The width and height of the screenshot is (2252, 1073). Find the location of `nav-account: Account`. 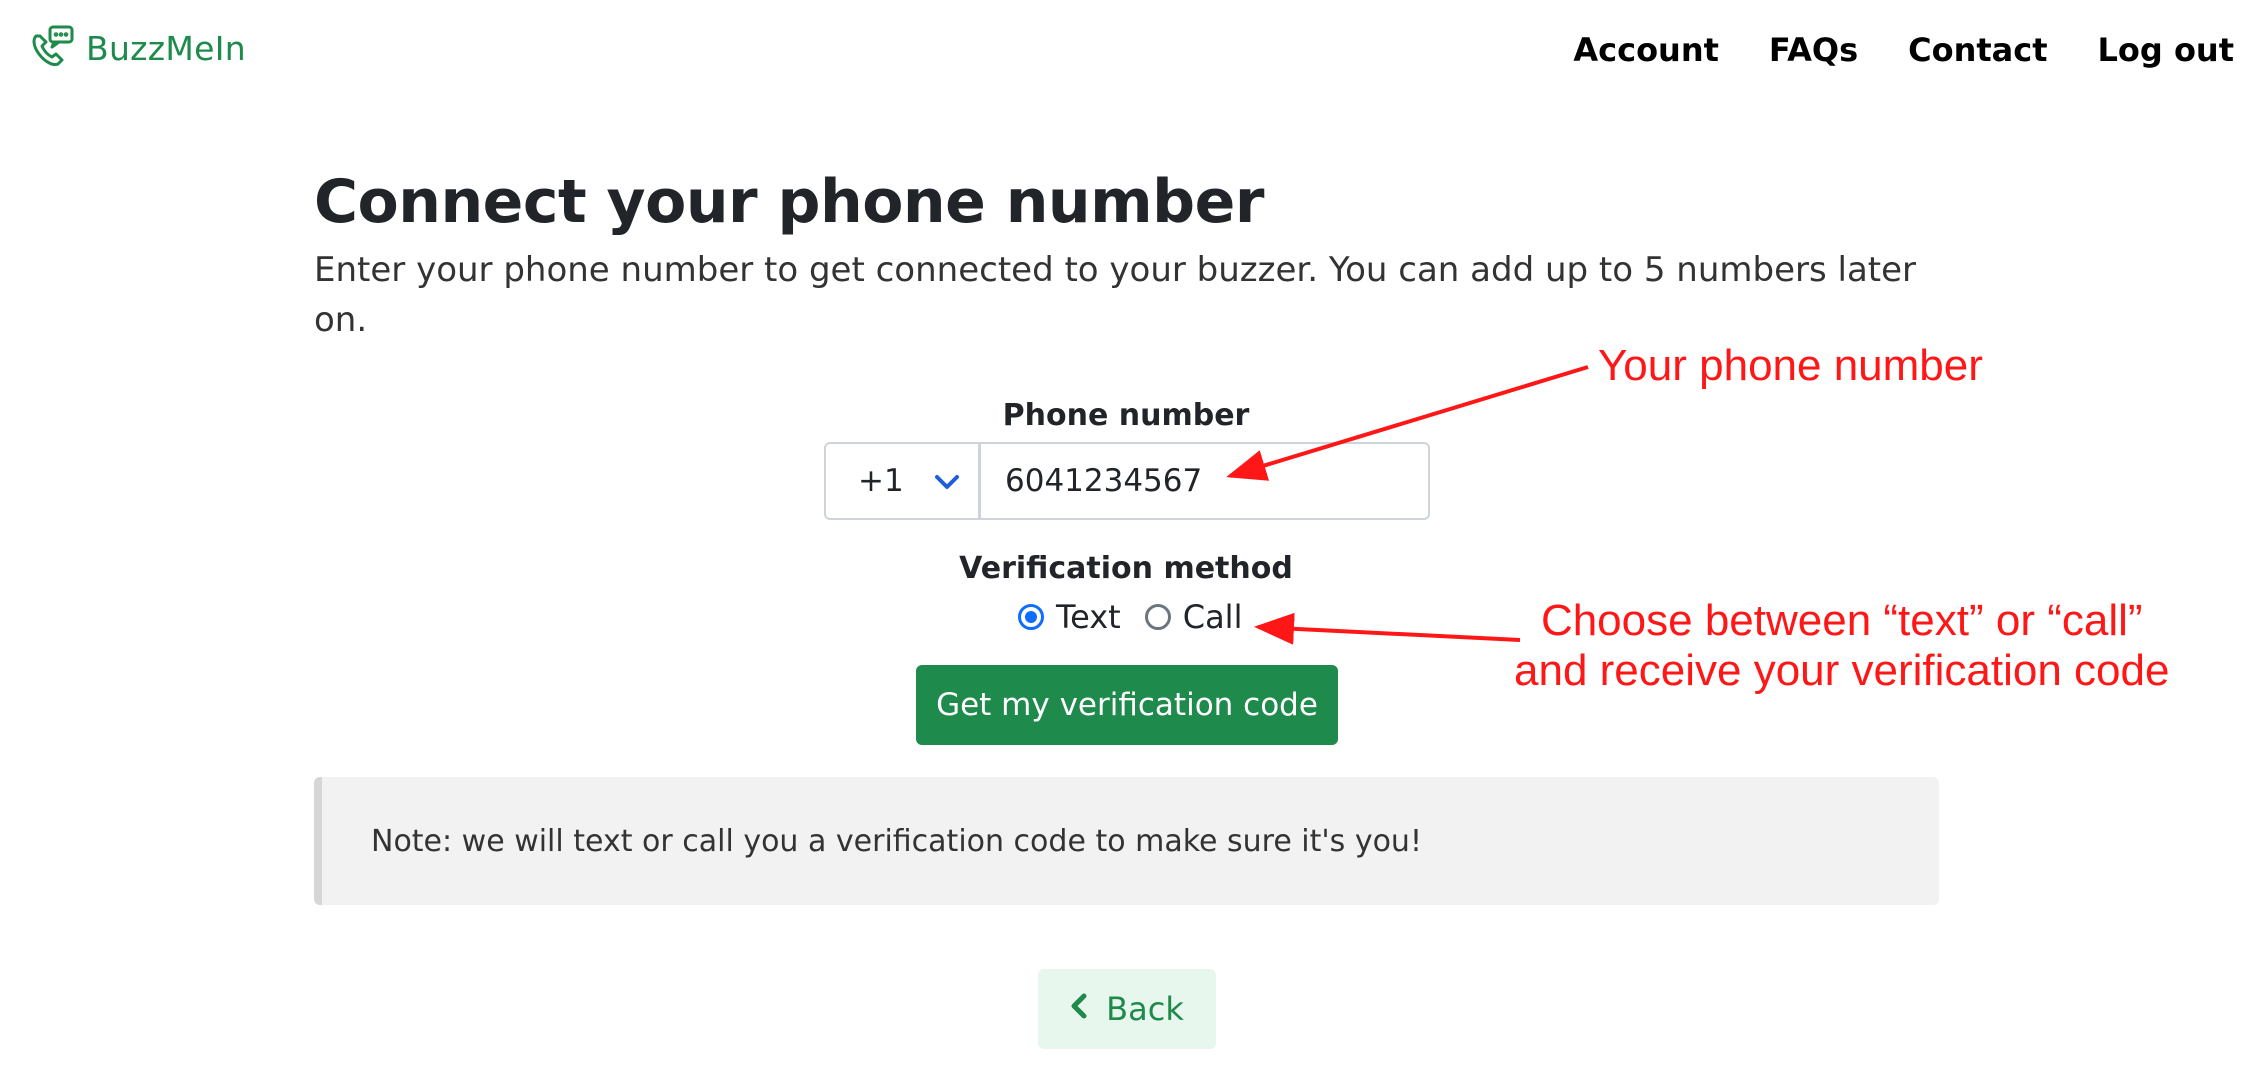

nav-account: Account is located at coordinates (1646, 50).